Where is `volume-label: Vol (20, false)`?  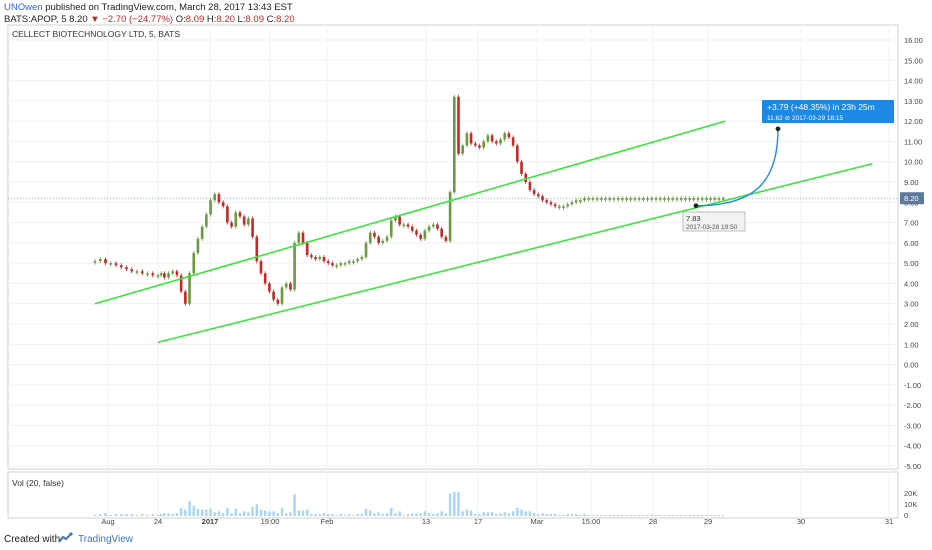 volume-label: Vol (20, false) is located at coordinates (38, 483).